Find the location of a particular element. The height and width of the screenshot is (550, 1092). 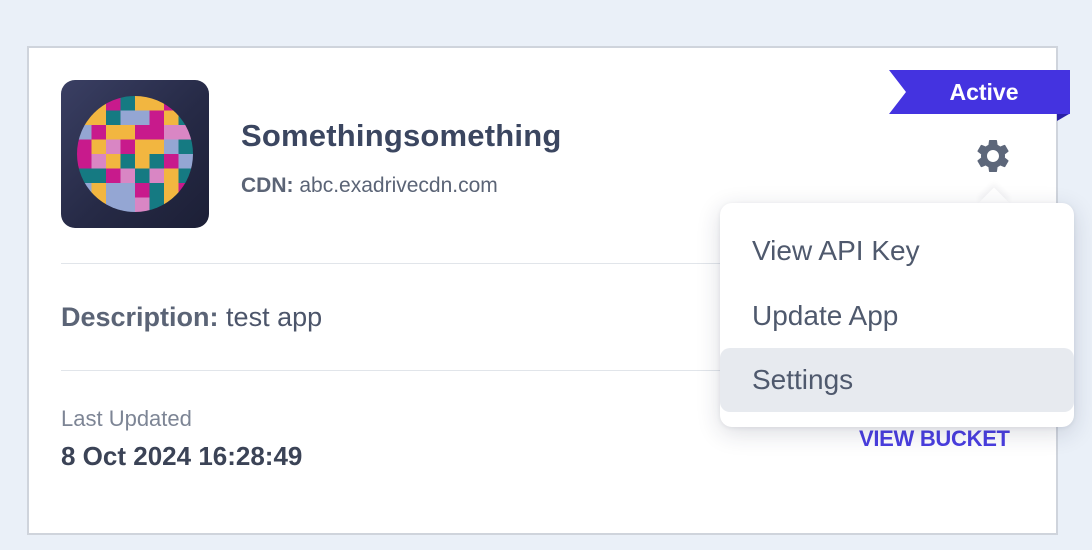

menu-item-view-api-key: View API Key is located at coordinates (897, 251).